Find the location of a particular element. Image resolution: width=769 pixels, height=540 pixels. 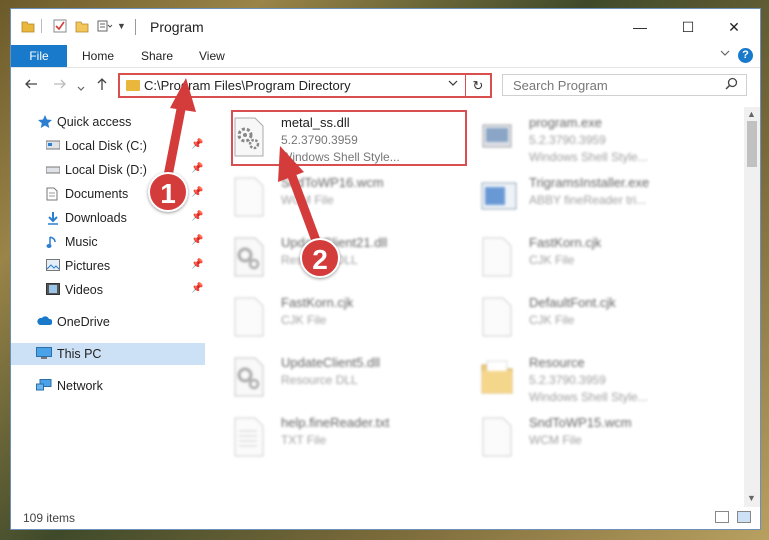

step-badge-2: 2 is located at coordinates (320, 258).